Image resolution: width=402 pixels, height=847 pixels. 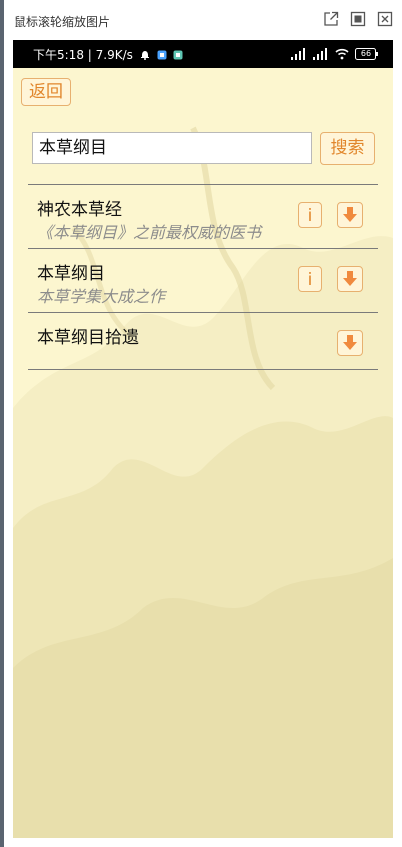 I want to click on viewer-title: 鼠标滚轮缩放图片, so click(x=62, y=22).